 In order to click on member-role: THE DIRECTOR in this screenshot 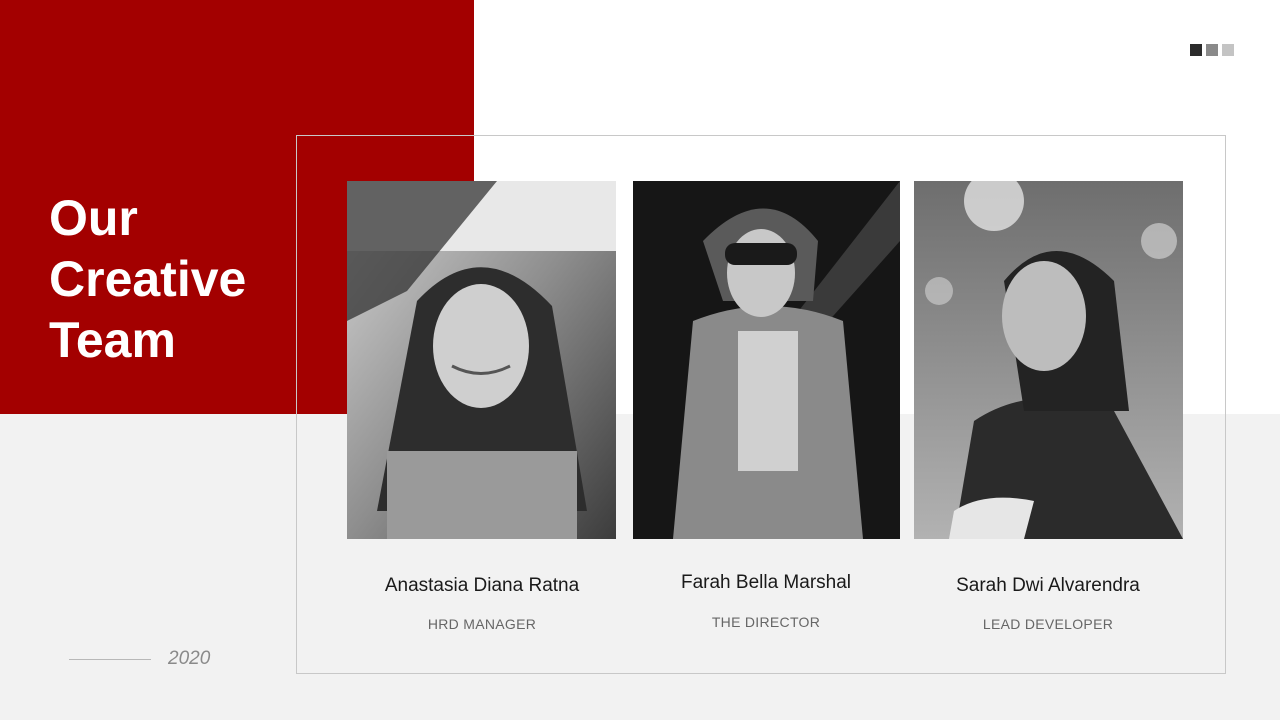, I will do `click(766, 622)`.